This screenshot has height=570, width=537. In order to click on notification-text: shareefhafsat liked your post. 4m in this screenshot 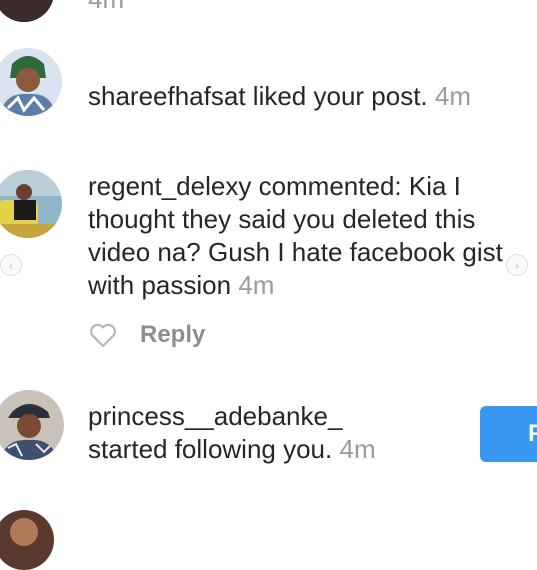, I will do `click(308, 96)`.